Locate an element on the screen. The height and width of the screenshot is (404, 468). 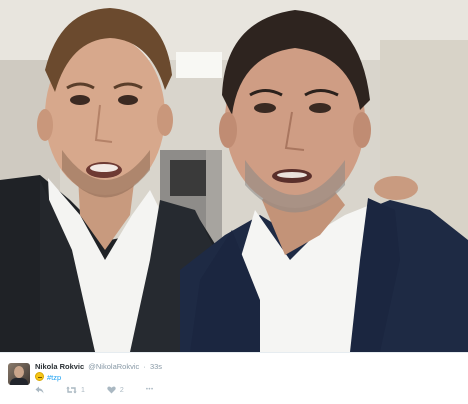
display-name: Nikola Rokvic is located at coordinates (59, 366).